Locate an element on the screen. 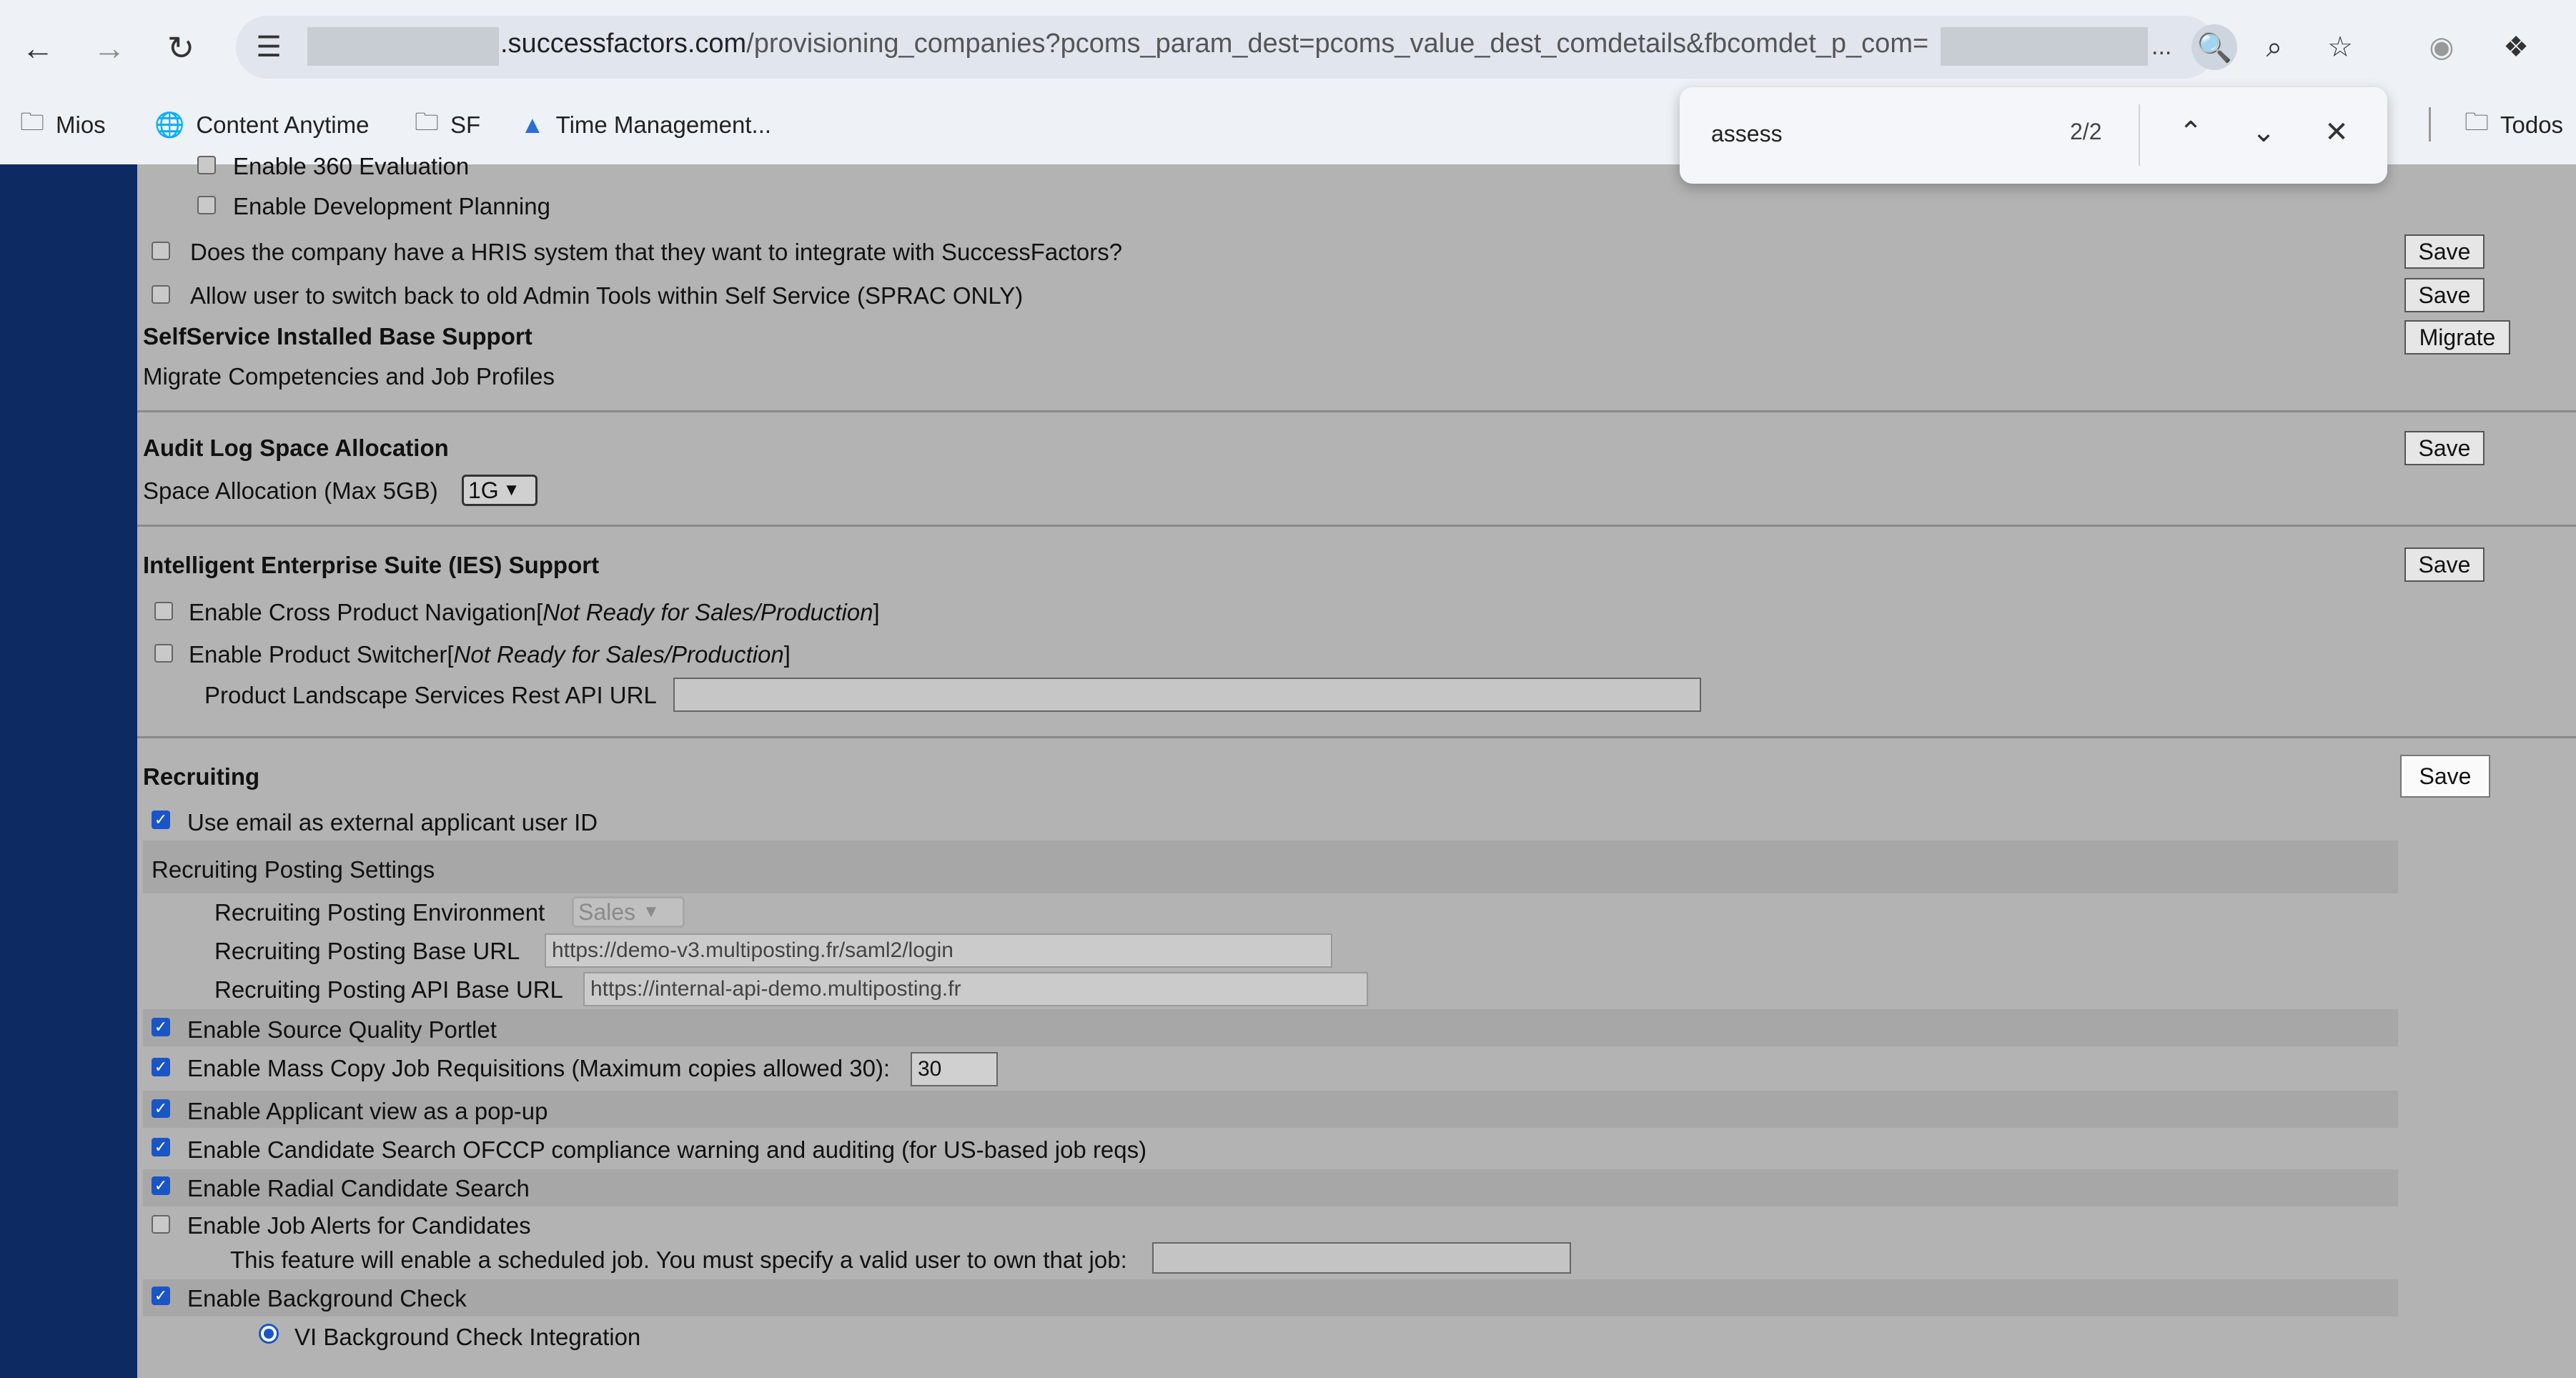 Image resolution: width=2576 pixels, height=1378 pixels. camera-icon: ◉ is located at coordinates (2442, 47).